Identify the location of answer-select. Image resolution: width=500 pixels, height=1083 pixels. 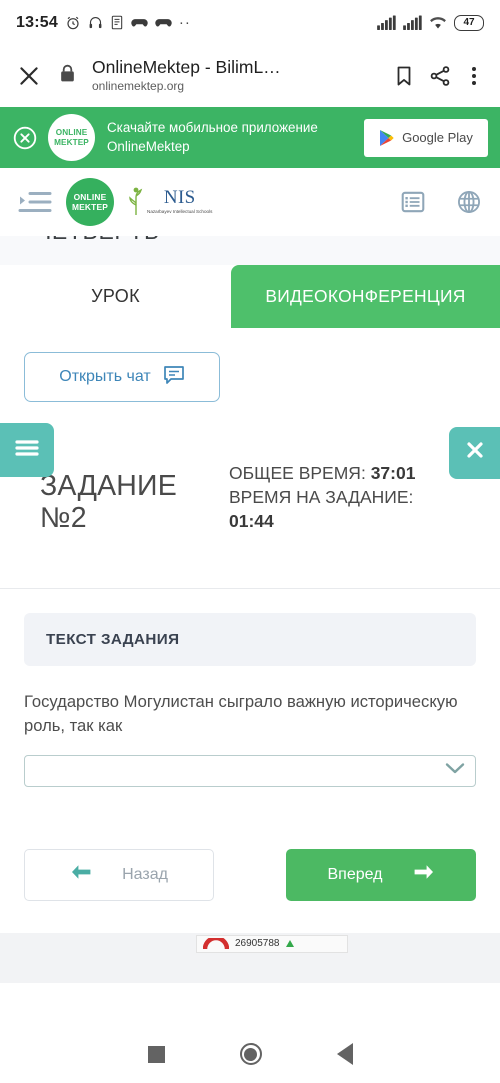
(250, 770).